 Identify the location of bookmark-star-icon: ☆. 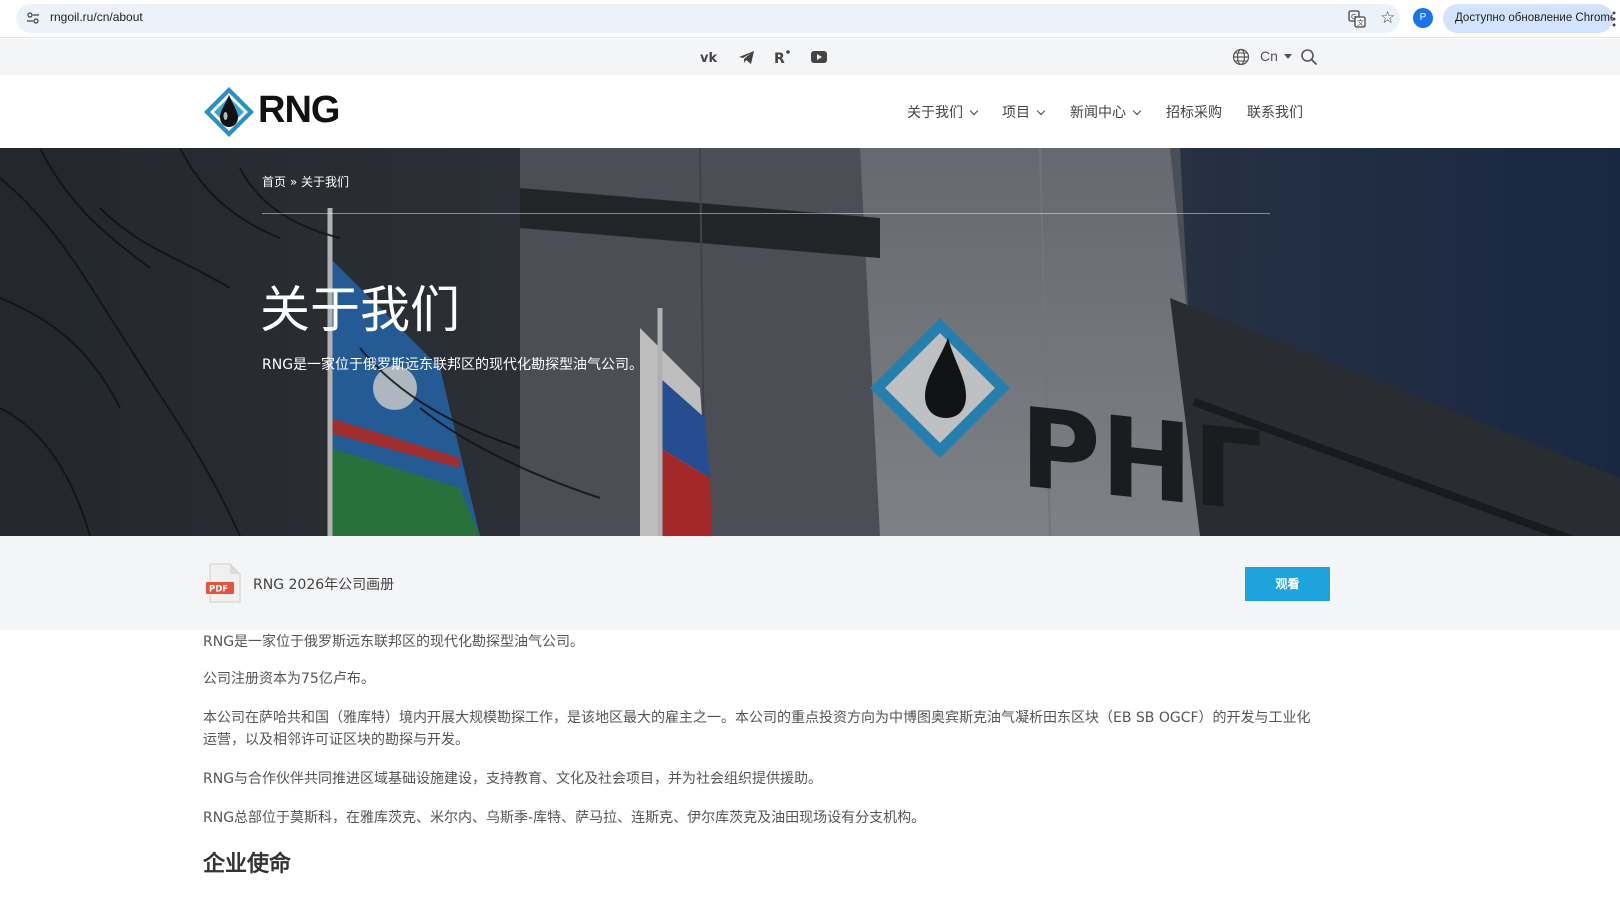
(1387, 18).